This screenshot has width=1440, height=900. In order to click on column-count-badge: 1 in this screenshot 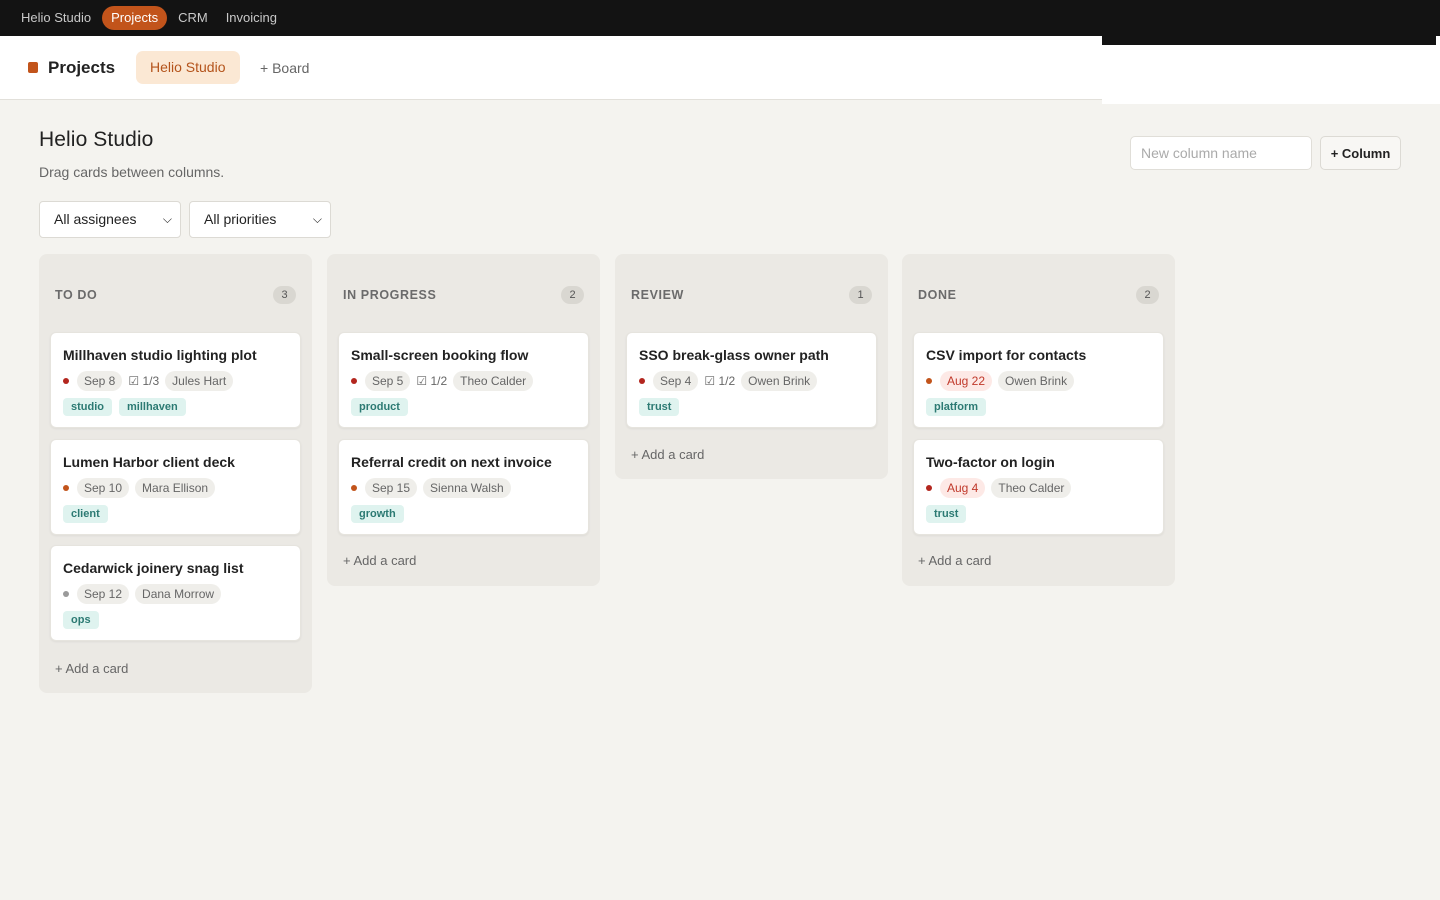, I will do `click(860, 295)`.